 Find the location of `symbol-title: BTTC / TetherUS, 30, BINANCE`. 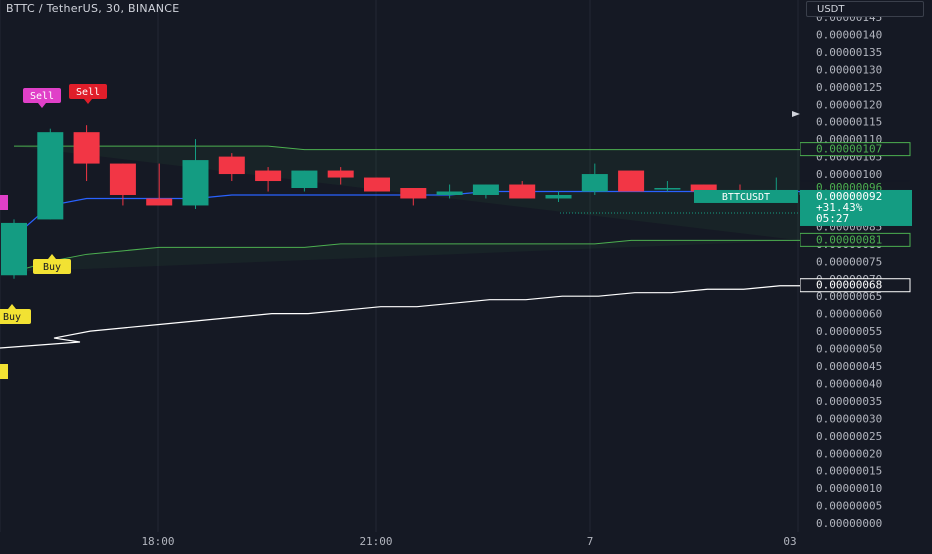

symbol-title: BTTC / TetherUS, 30, BINANCE is located at coordinates (93, 8).